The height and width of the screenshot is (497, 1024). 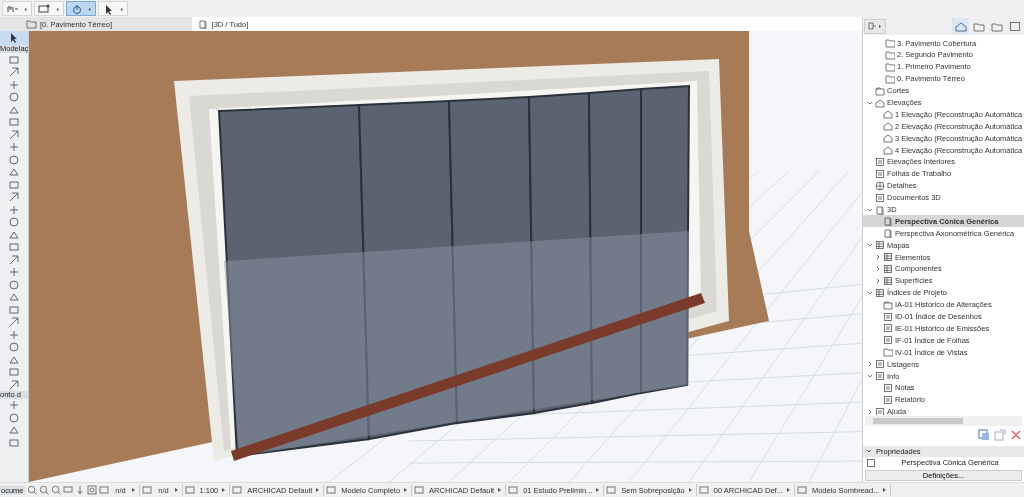 I want to click on zoom-in-icon, so click(x=43, y=490).